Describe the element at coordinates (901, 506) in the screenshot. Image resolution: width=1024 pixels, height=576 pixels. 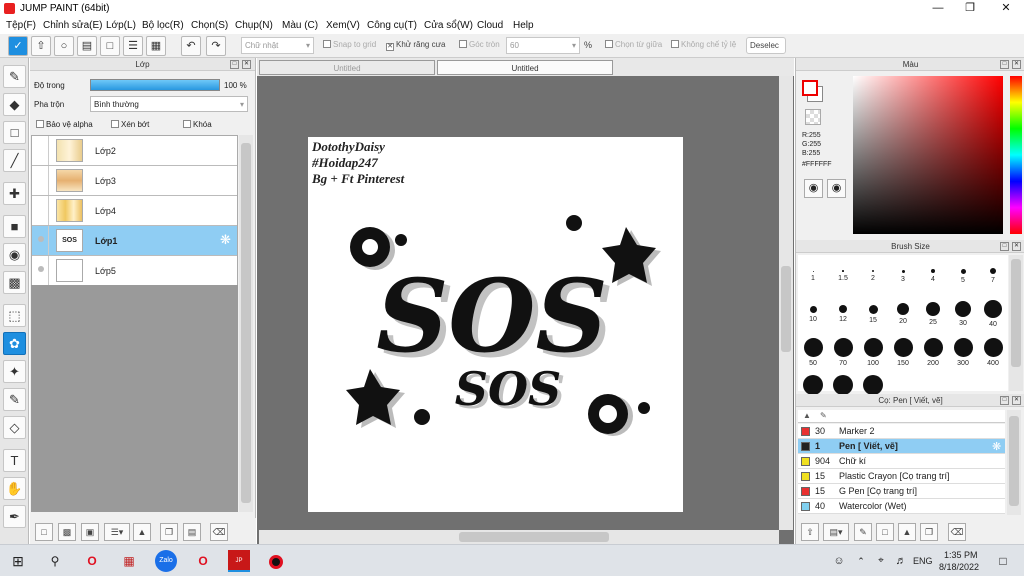
I see `brush-item: 40 Watercolor (Wet)` at that location.